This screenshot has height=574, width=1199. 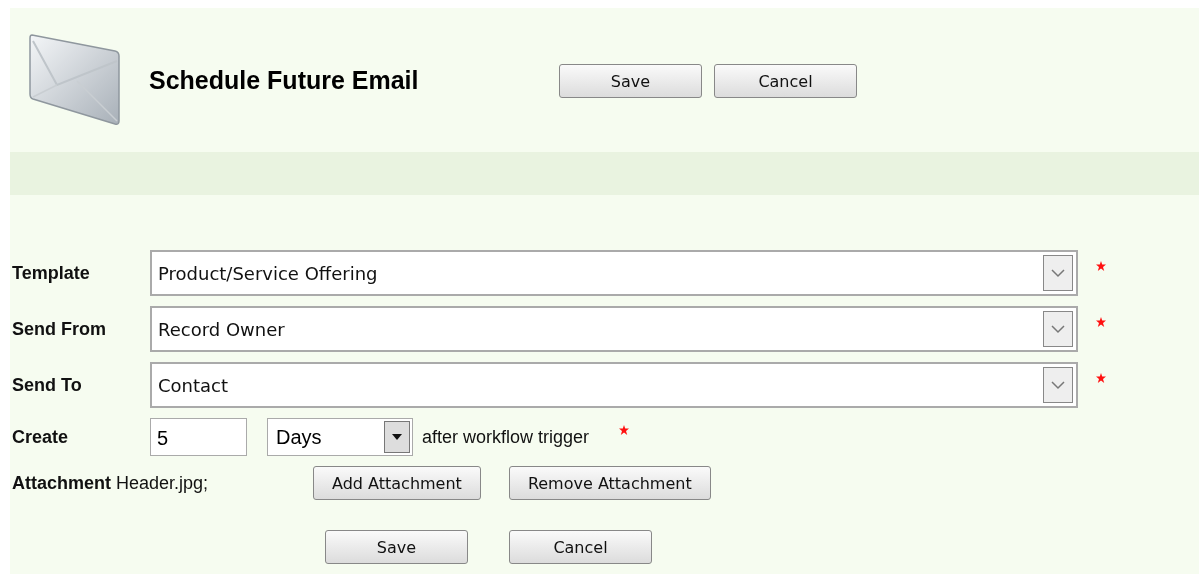 What do you see at coordinates (61, 483) in the screenshot?
I see `field-label: Attachment` at bounding box center [61, 483].